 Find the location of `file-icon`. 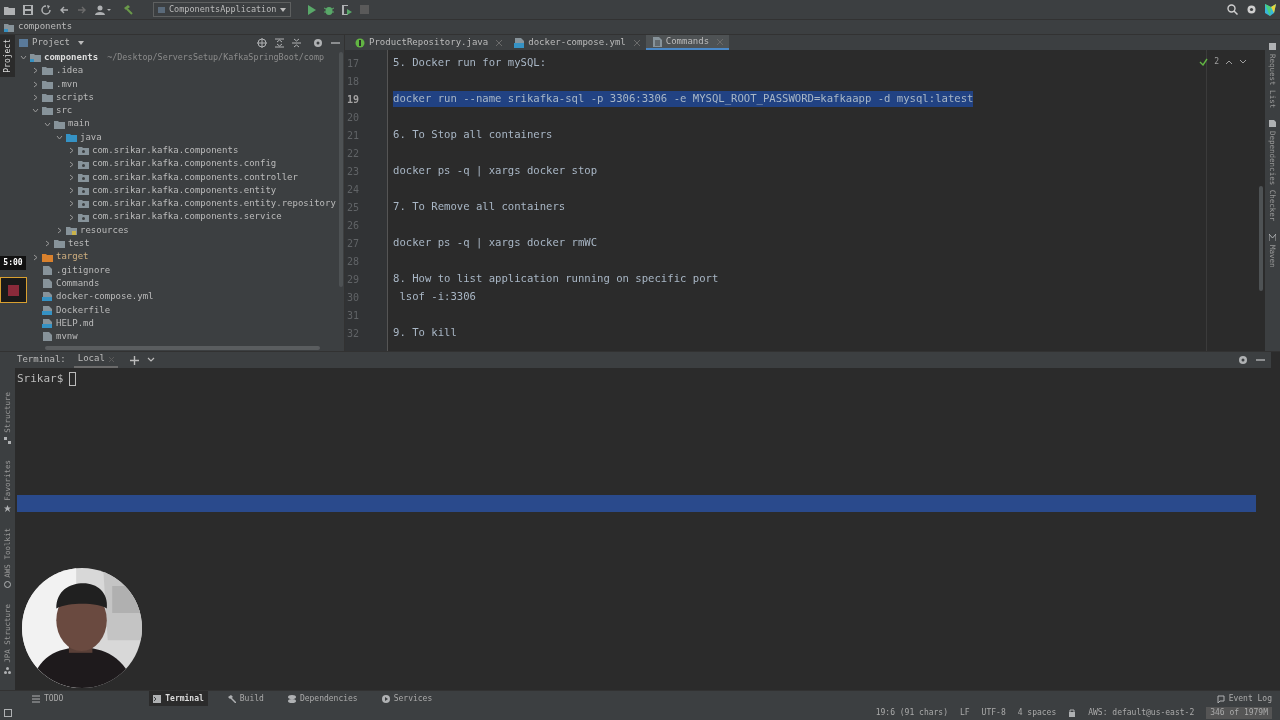

file-icon is located at coordinates (47, 337).